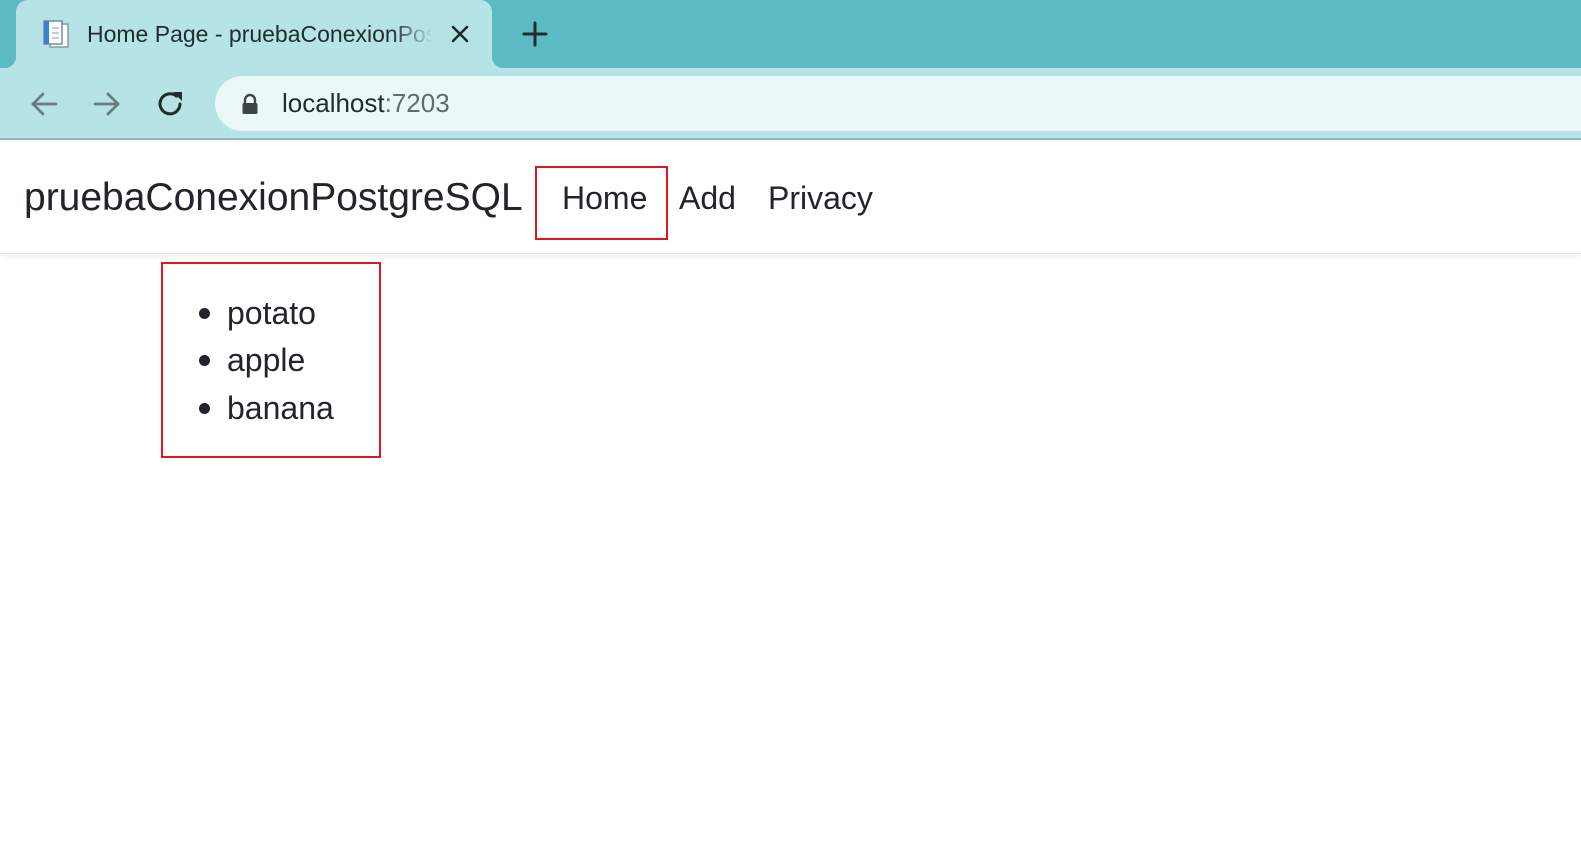  Describe the element at coordinates (271, 313) in the screenshot. I see `list-item-text: potato` at that location.